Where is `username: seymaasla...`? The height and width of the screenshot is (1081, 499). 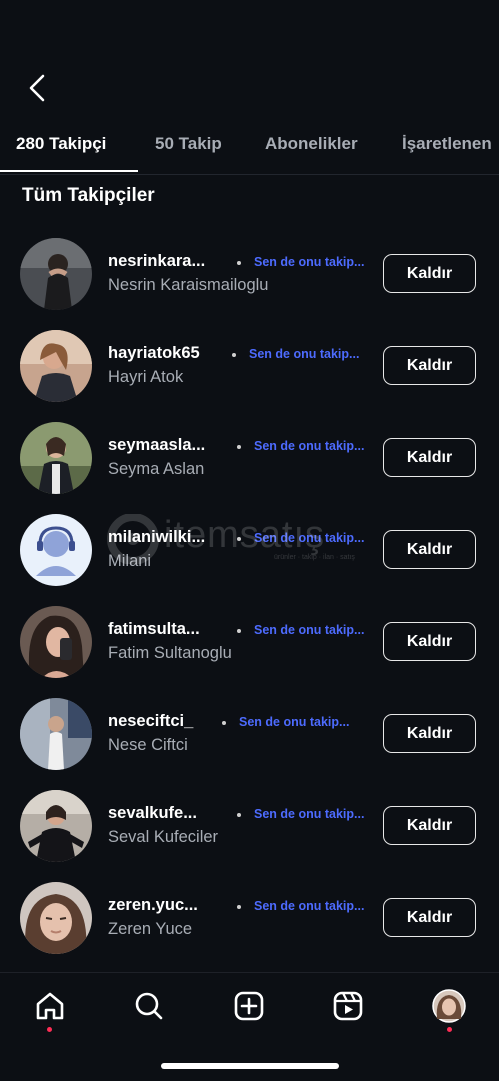 username: seymaasla... is located at coordinates (156, 445).